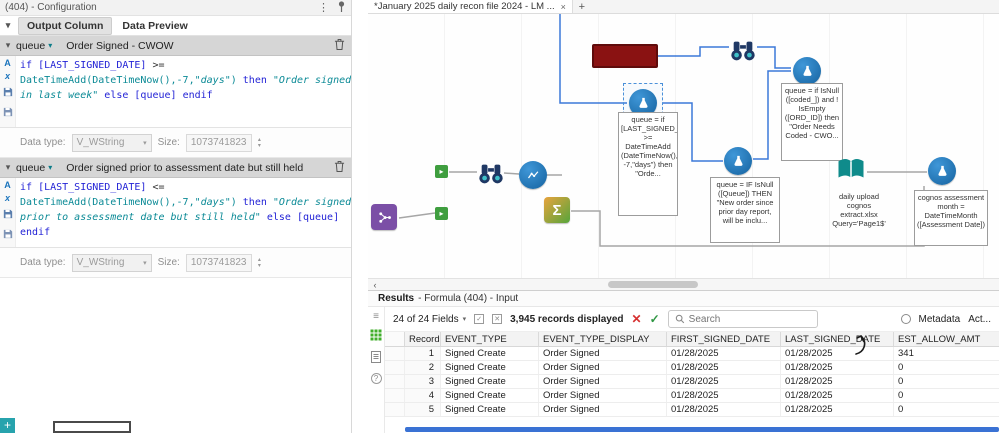 This screenshot has height=433, width=999. I want to click on column-header-record: Record, so click(423, 339).